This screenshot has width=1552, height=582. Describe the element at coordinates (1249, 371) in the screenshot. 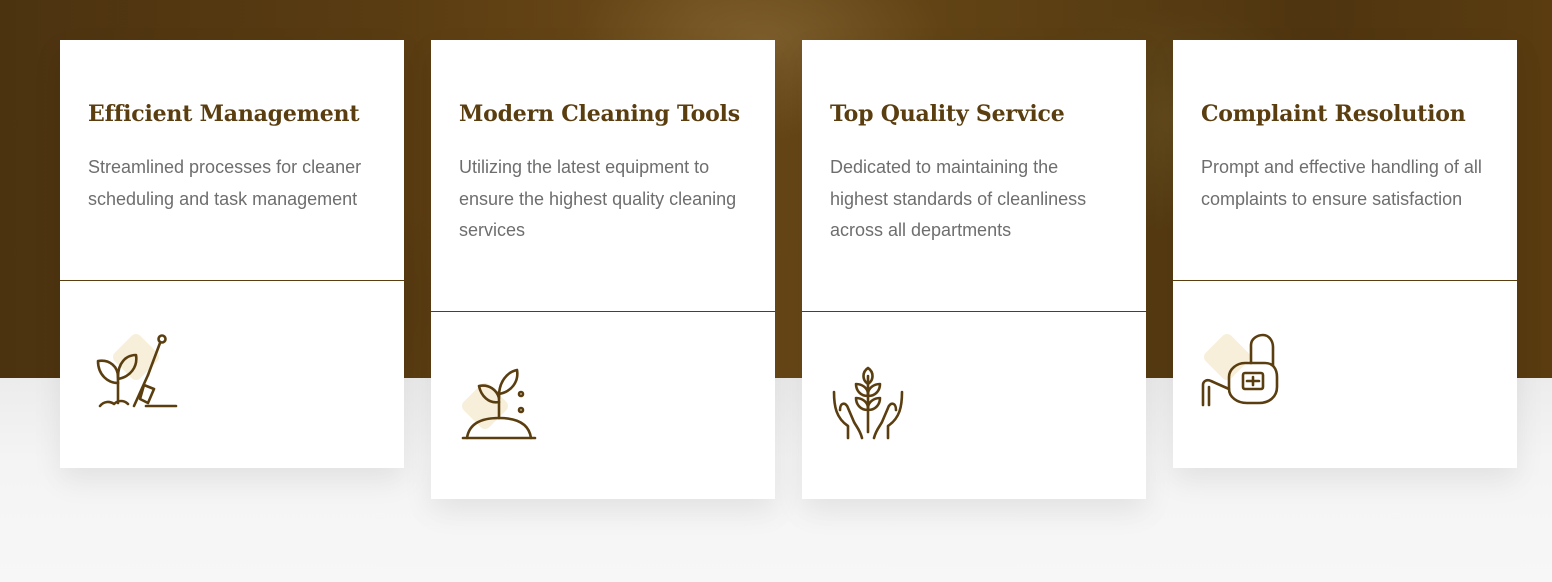

I see `watering-can-icon` at that location.